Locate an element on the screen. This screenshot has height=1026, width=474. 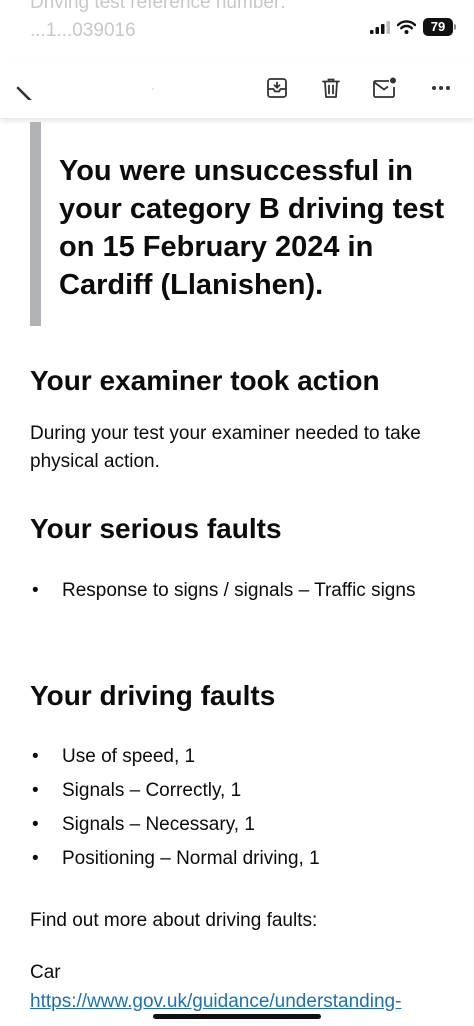
mark-unread-button is located at coordinates (385, 88).